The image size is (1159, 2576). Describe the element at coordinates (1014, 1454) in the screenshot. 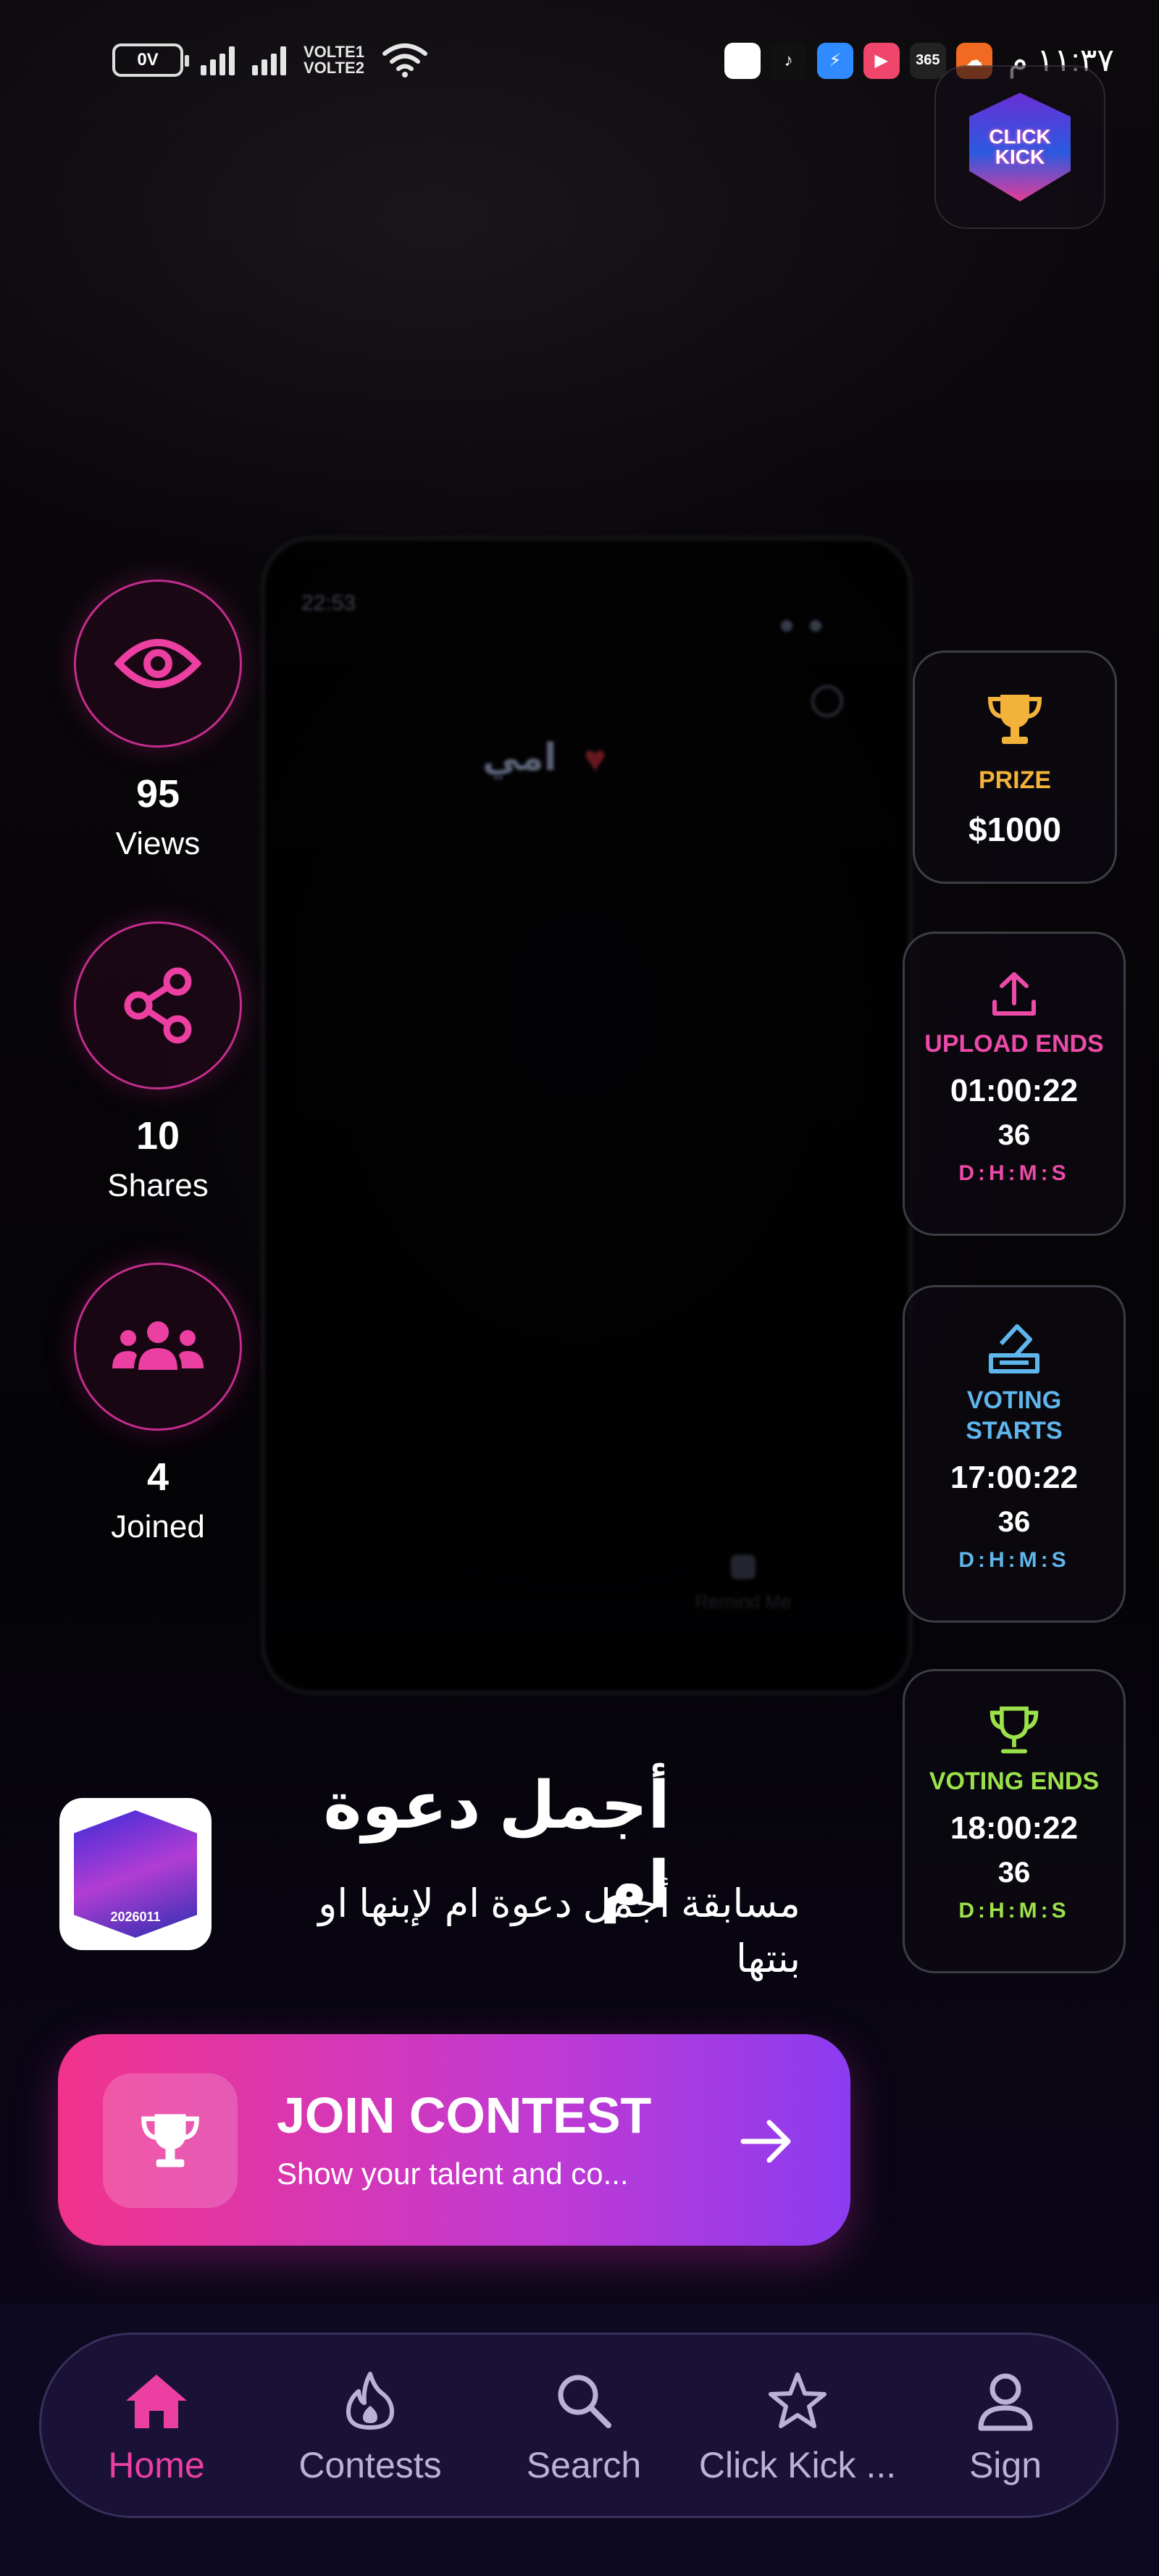

I see `voting-starts-card: VOTING STARTS 17:00:22 36 D:H:M:S` at that location.